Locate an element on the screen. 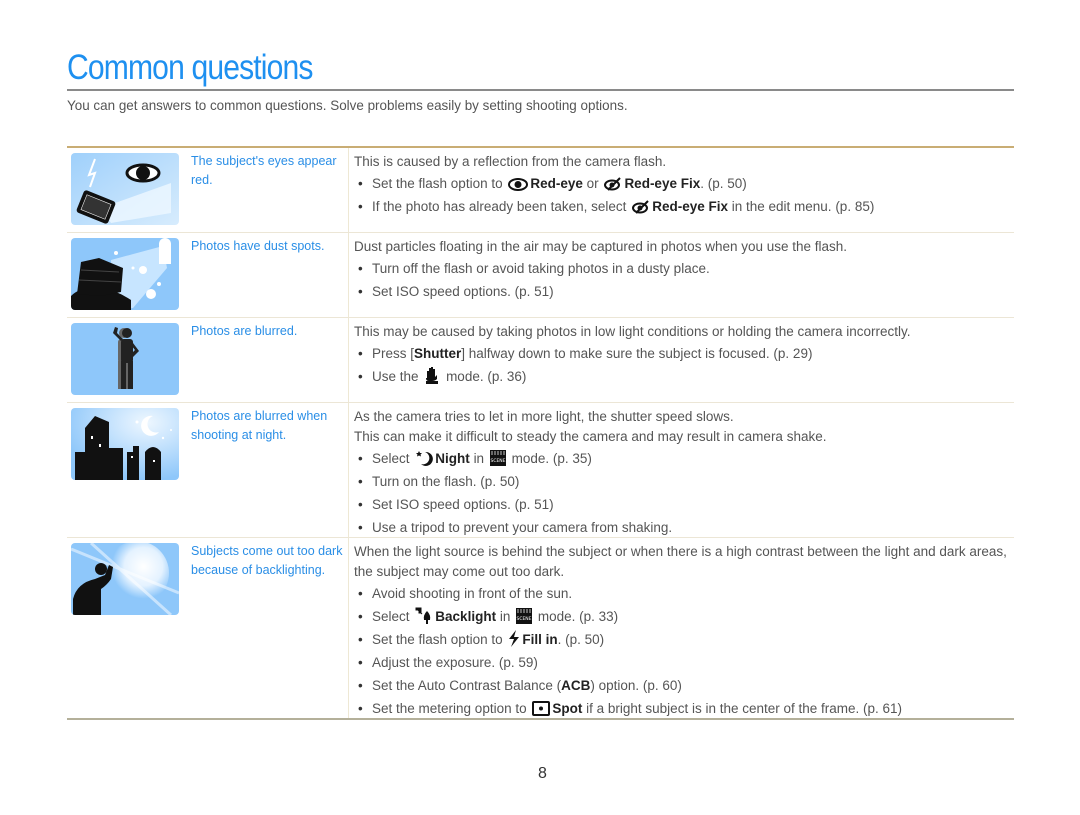  spot-metering-icon is located at coordinates (541, 708).